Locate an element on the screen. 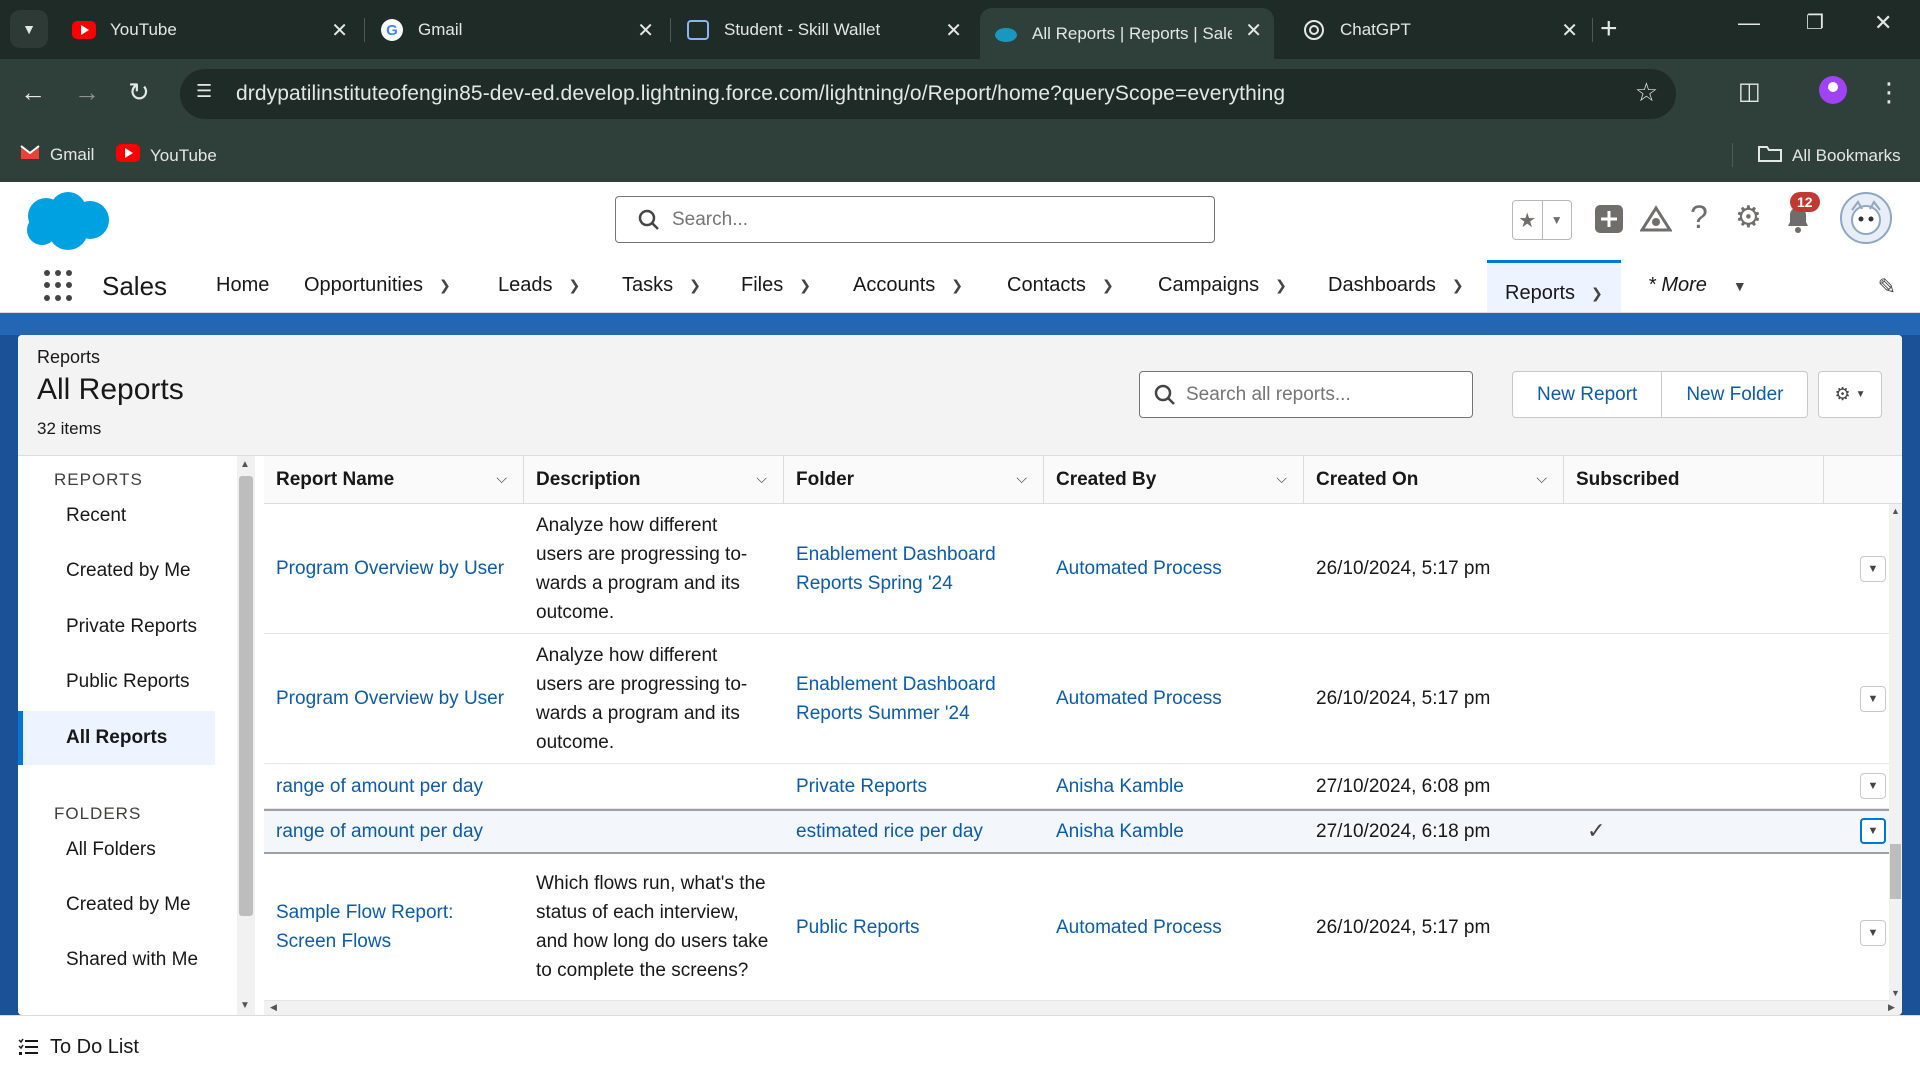  folder-link: Private Reports is located at coordinates (904, 786).